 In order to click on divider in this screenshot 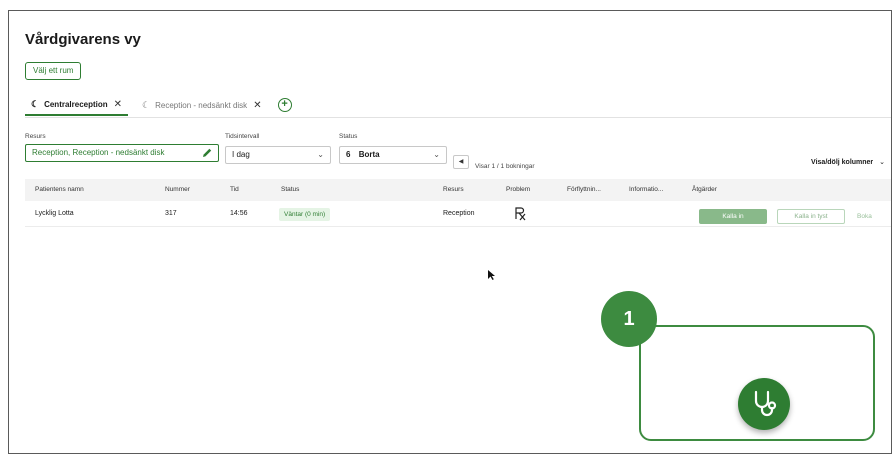, I will do `click(458, 117)`.